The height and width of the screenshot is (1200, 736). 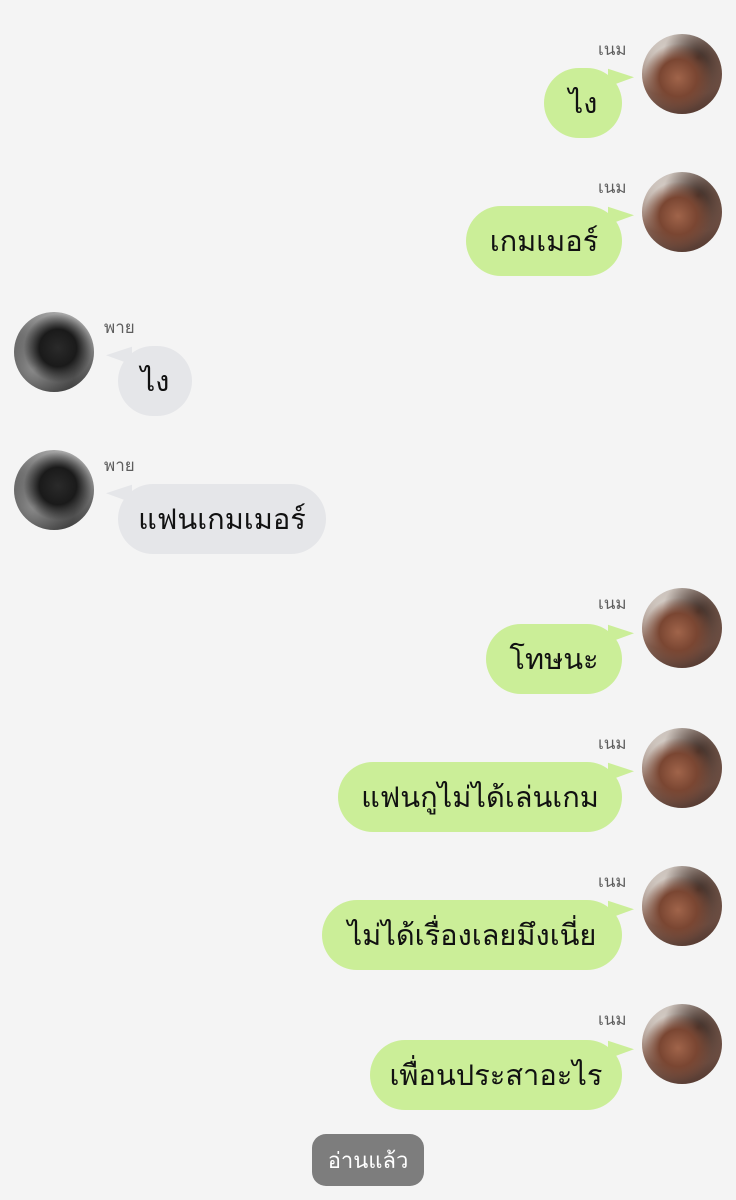 What do you see at coordinates (496, 1075) in the screenshot?
I see `message-bubble: เพื่อนประสาอะไร` at bounding box center [496, 1075].